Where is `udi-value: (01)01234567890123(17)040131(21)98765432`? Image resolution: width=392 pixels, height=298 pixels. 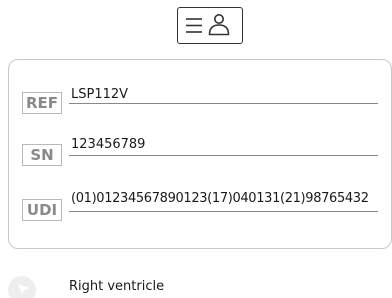 udi-value: (01)01234567890123(17)040131(21)98765432 is located at coordinates (220, 198).